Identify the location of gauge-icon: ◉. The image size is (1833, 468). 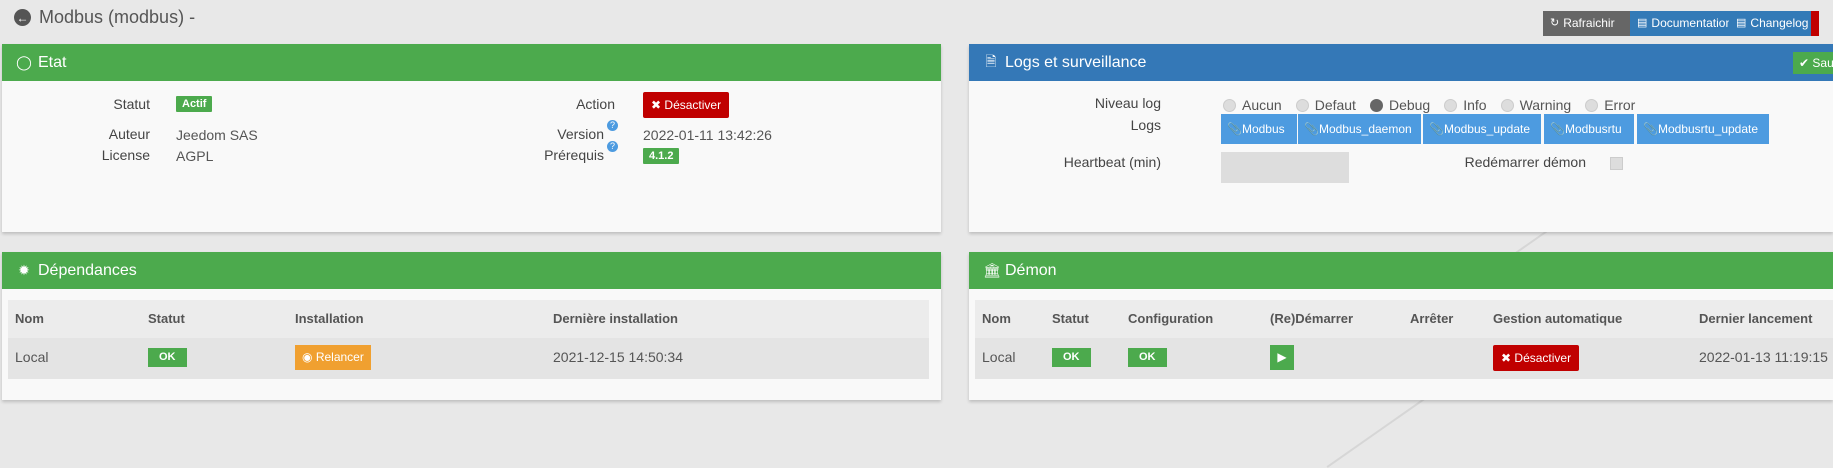
(307, 357).